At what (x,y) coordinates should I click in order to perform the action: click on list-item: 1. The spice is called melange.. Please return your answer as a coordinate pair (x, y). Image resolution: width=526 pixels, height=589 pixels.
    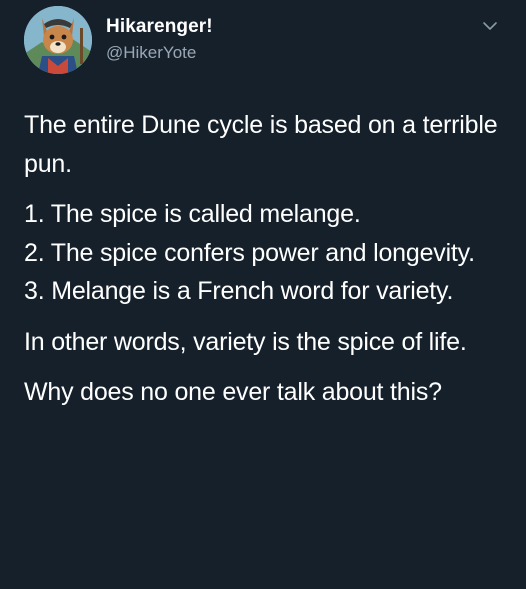
    Looking at the image, I should click on (192, 214).